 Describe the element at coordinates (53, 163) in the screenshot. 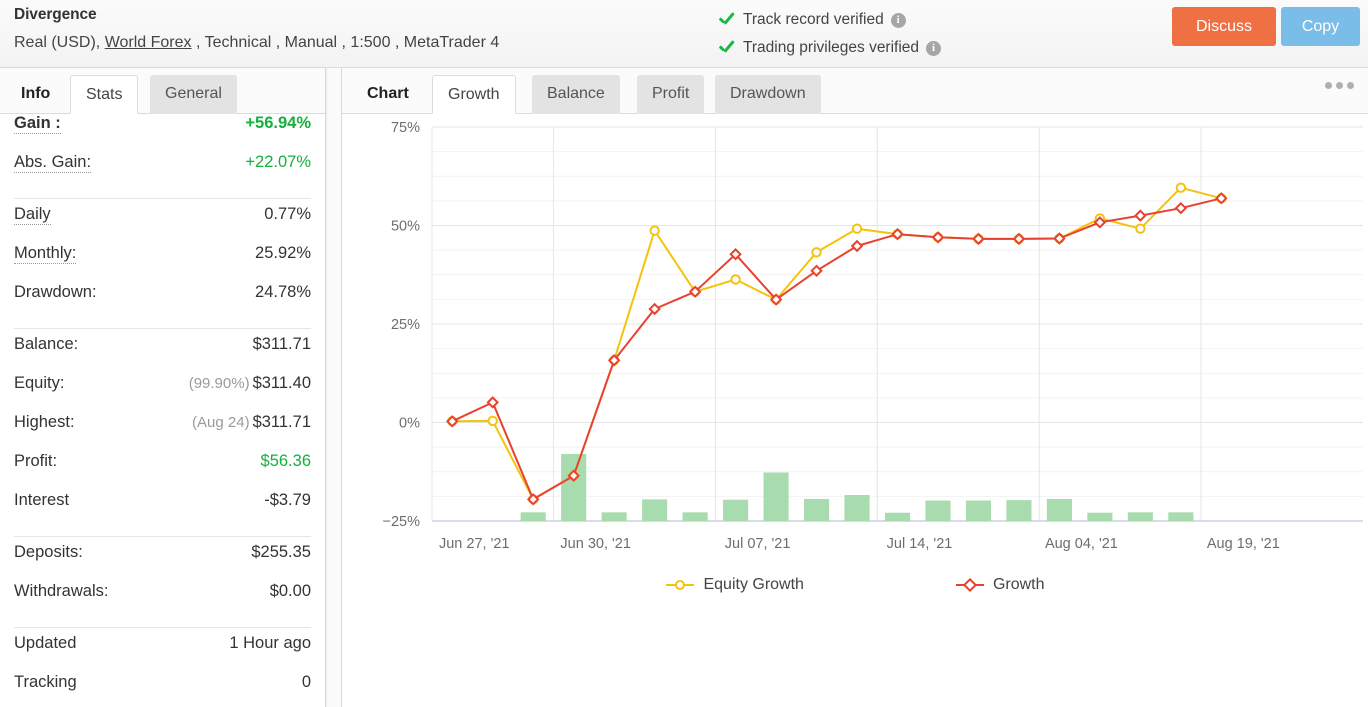

I see `stat-label: Abs. Gain:` at that location.